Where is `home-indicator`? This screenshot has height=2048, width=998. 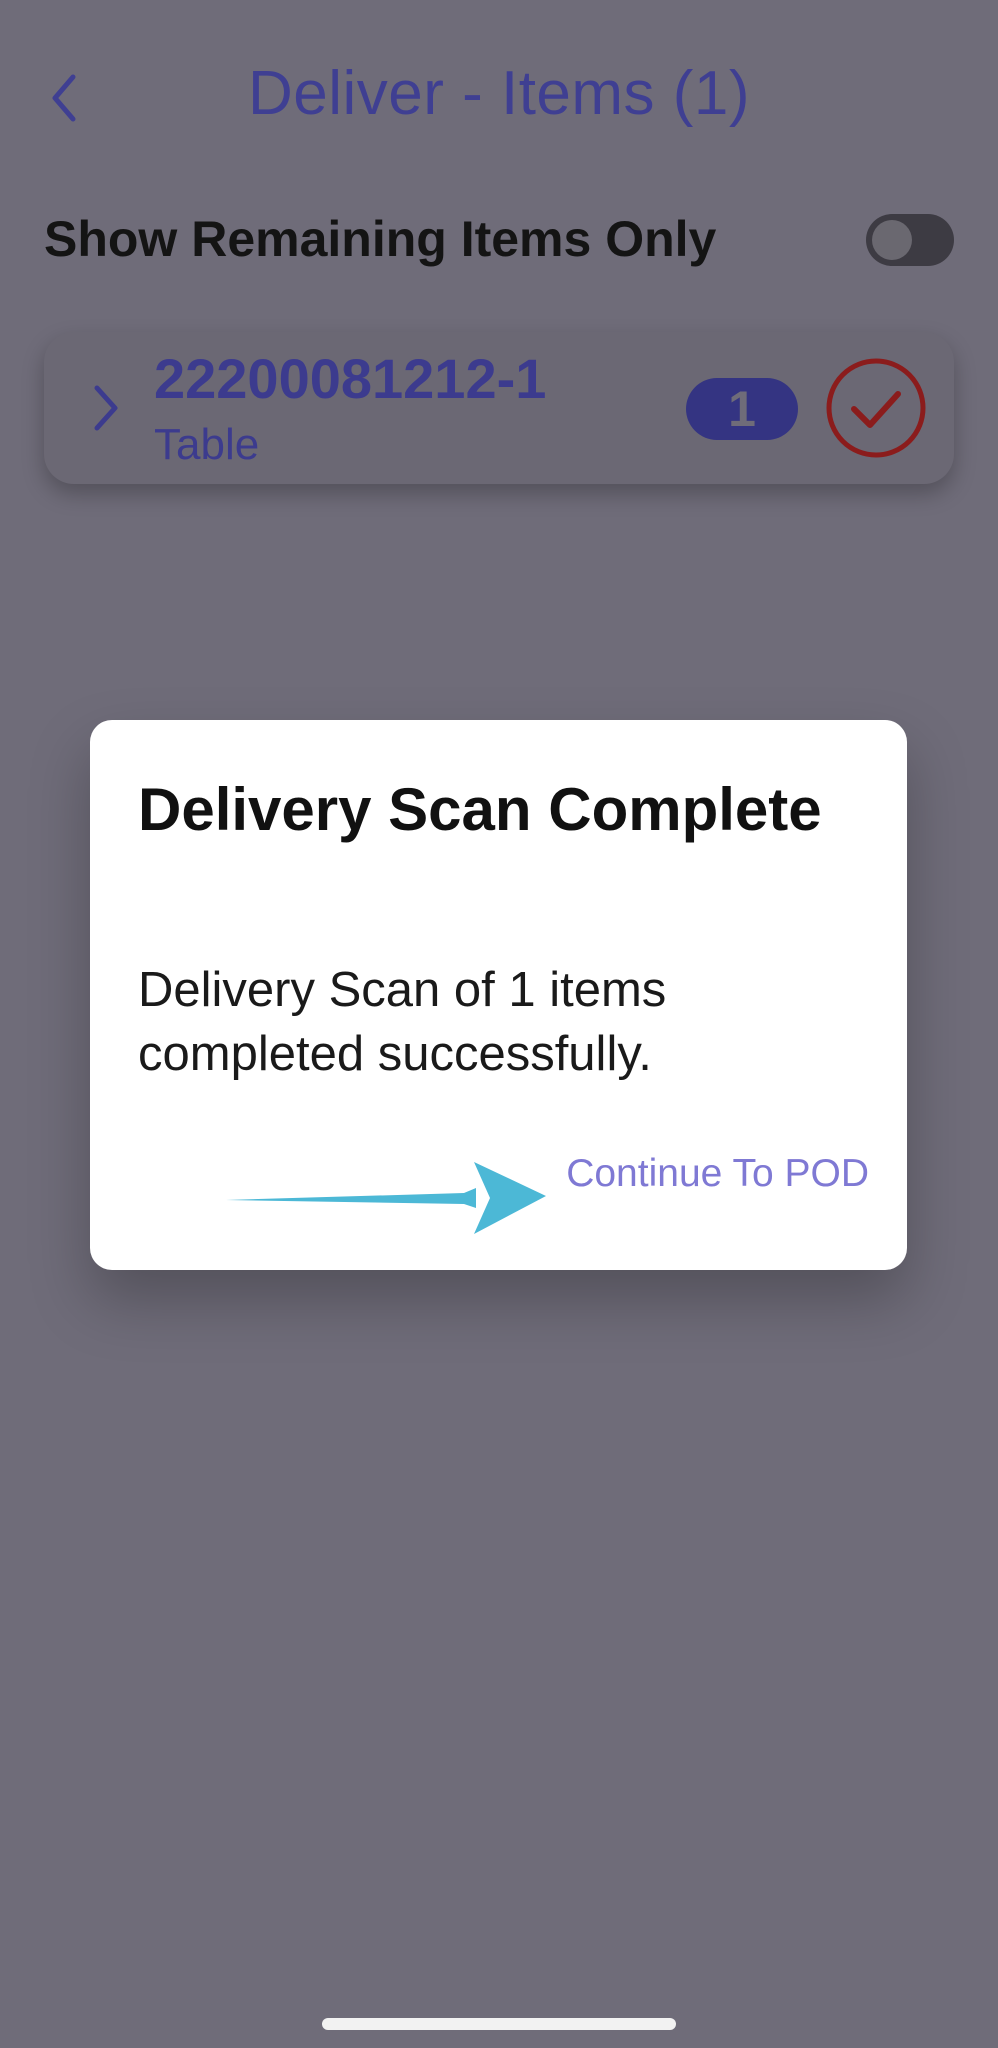 home-indicator is located at coordinates (499, 2024).